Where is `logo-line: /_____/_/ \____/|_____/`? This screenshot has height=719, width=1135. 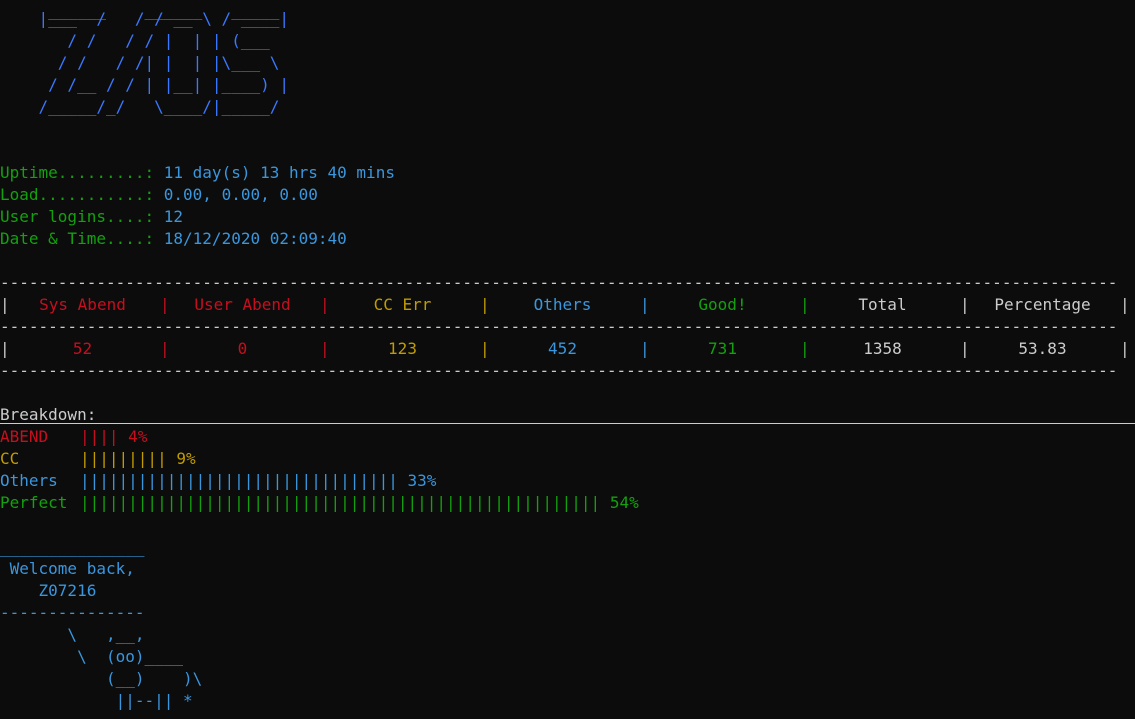
logo-line: /_____/_/ \____/|_____/ is located at coordinates (140, 106).